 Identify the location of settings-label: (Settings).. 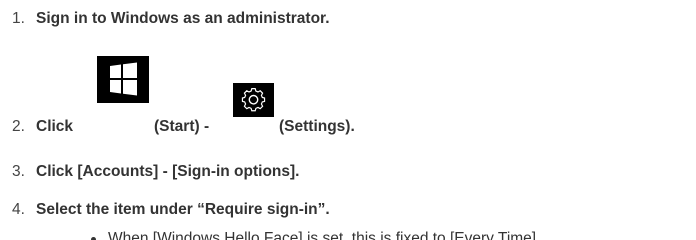
(317, 126).